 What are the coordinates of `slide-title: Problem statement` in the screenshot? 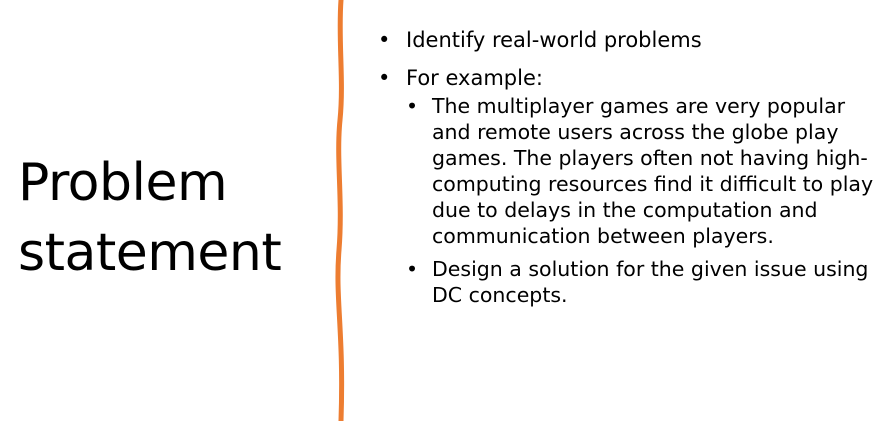 It's located at (150, 218).